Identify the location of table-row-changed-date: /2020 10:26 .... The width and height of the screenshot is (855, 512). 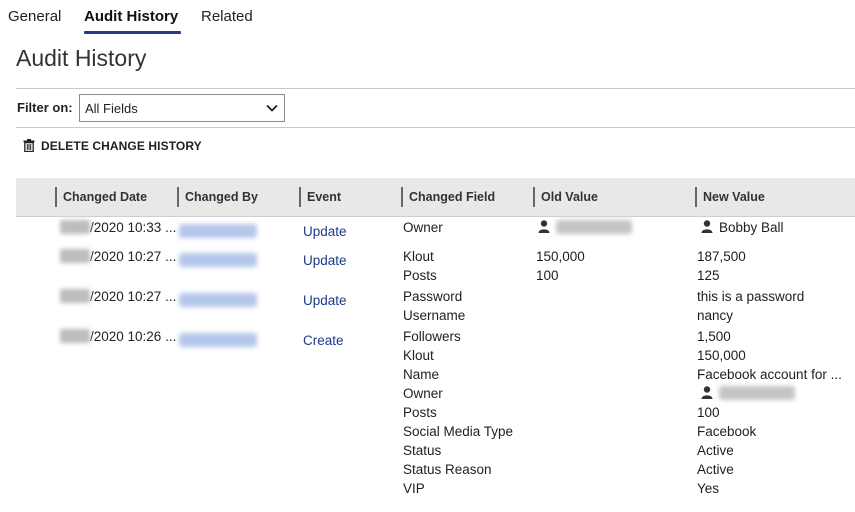
(118, 336).